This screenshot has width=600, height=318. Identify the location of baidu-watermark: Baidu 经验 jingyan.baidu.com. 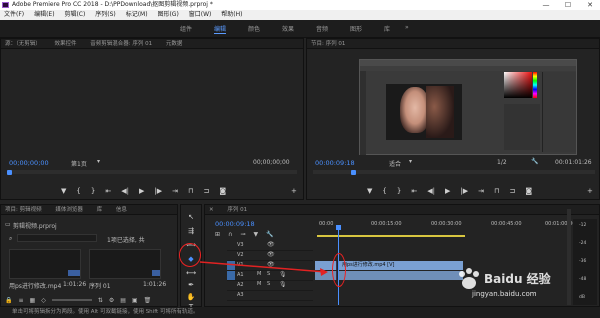
(522, 285).